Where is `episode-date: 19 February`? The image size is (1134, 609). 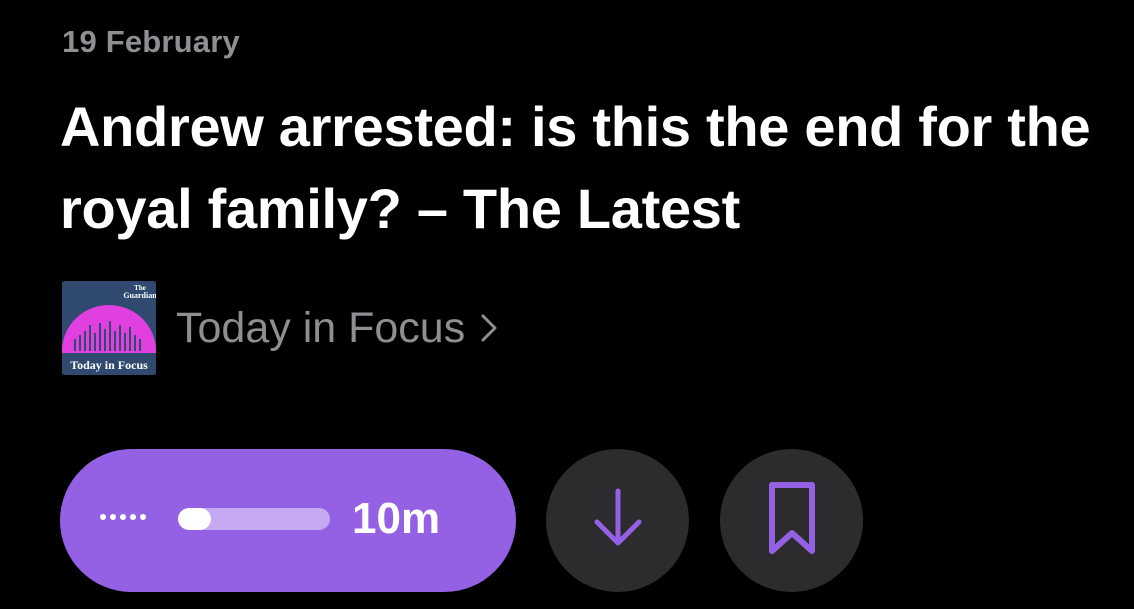
episode-date: 19 February is located at coordinates (151, 41).